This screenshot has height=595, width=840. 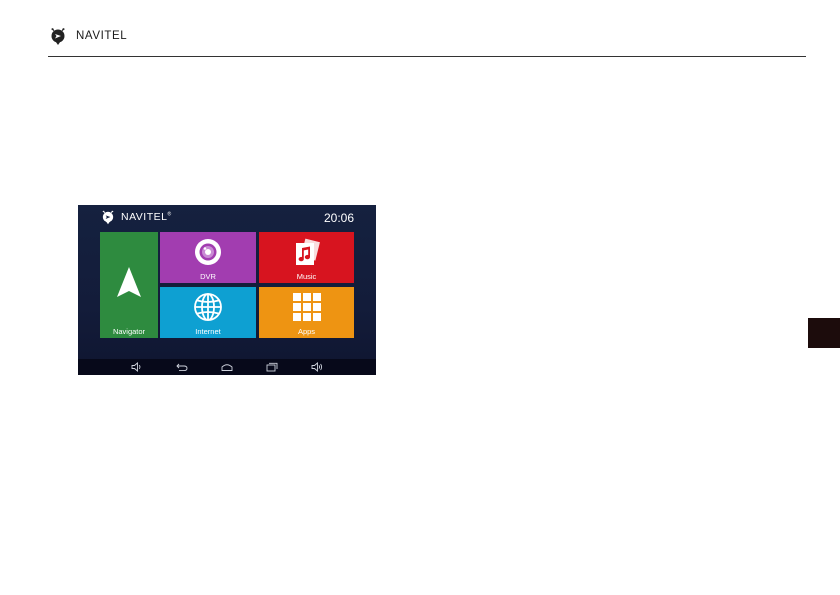 I want to click on tile-music: Music, so click(x=306, y=257).